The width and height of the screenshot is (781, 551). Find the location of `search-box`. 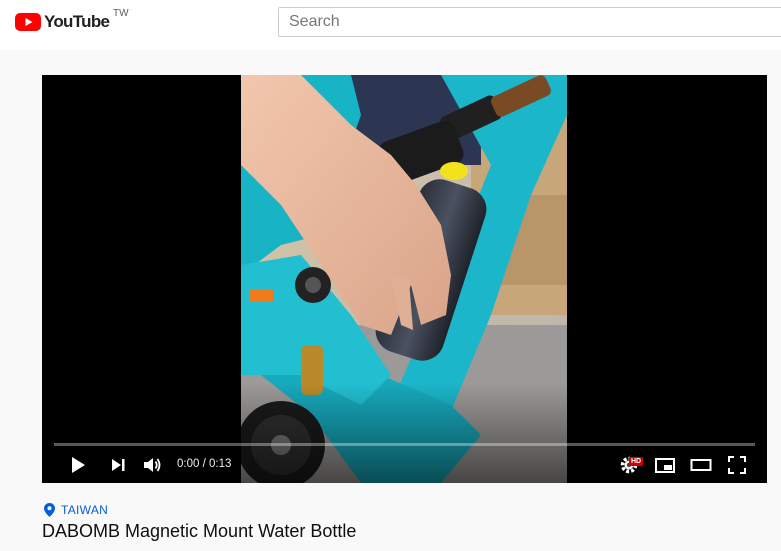

search-box is located at coordinates (529, 22).